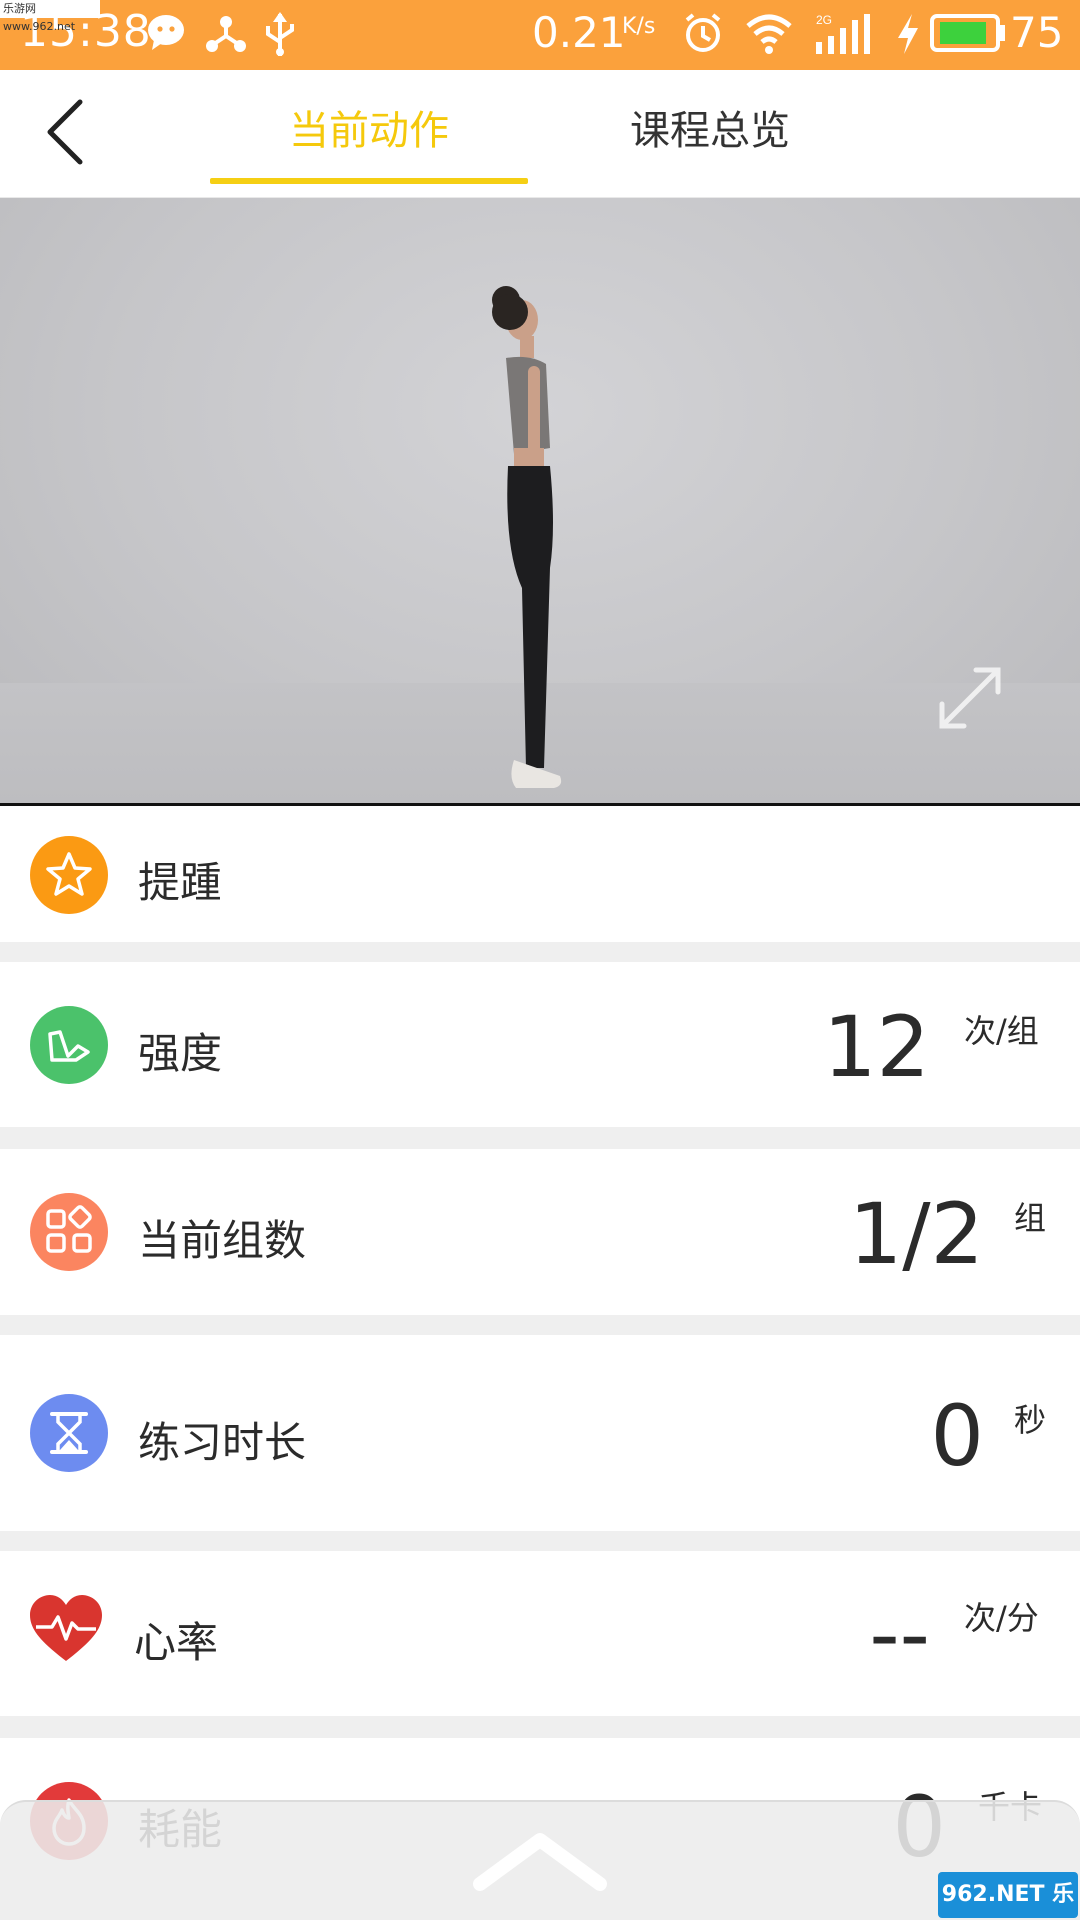 The height and width of the screenshot is (1920, 1080). Describe the element at coordinates (899, 1634) in the screenshot. I see `heart-rate-value: --` at that location.